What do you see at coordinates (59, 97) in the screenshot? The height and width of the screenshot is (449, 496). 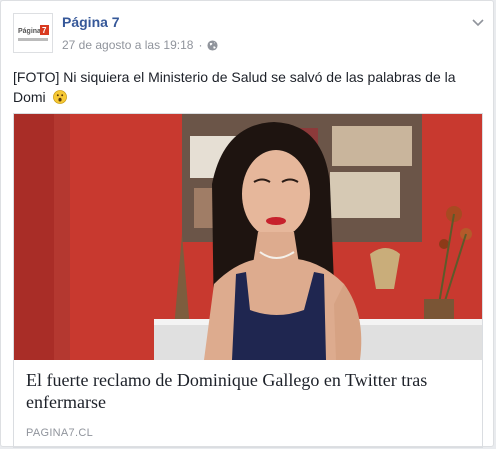 I see `surprised-face-emoji` at bounding box center [59, 97].